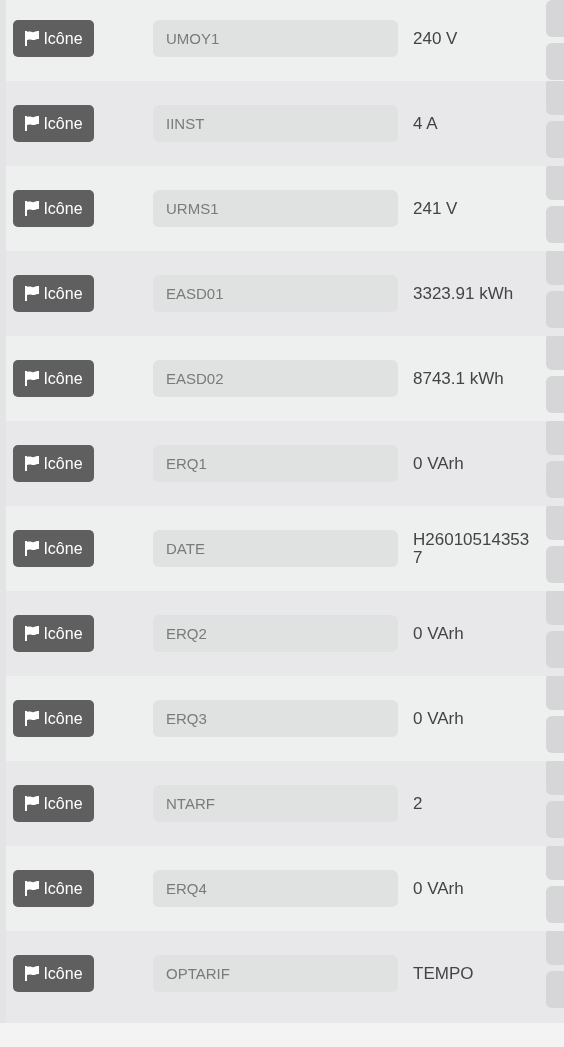 Image resolution: width=564 pixels, height=1047 pixels. I want to click on input-field: OPTARIF, so click(275, 973).